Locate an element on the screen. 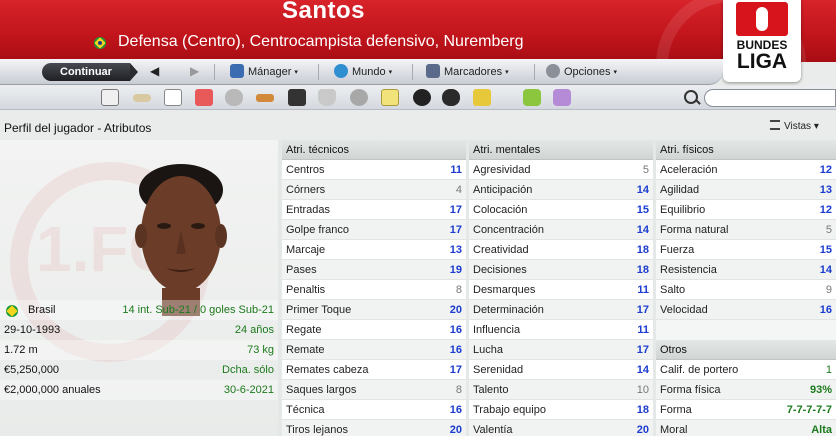  manager-menu-button: Mánager ▾ is located at coordinates (264, 72).